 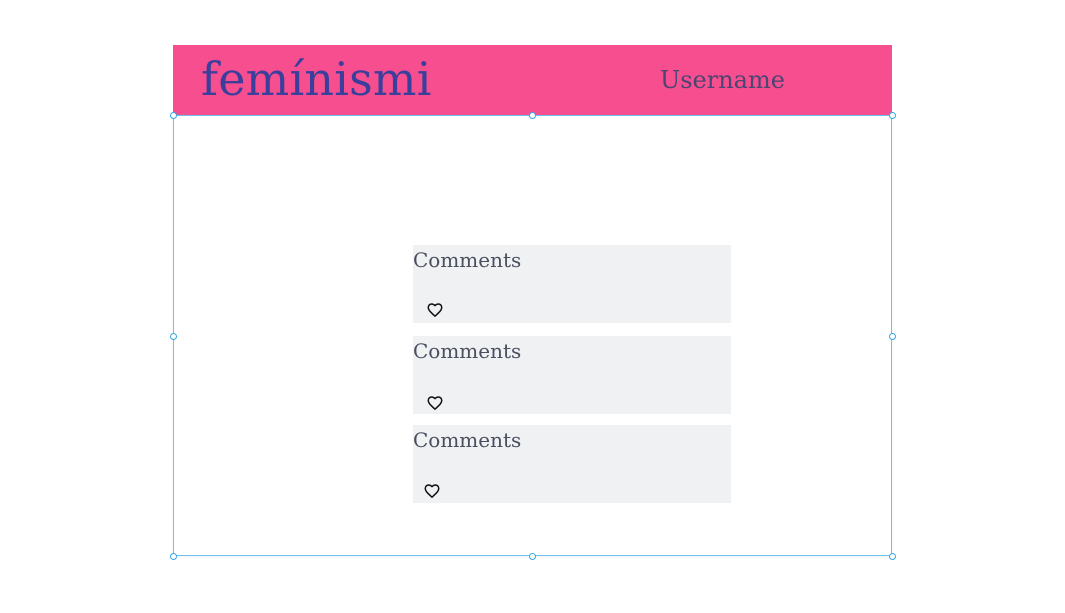 What do you see at coordinates (892, 336) in the screenshot?
I see `resize-handle-middle-right` at bounding box center [892, 336].